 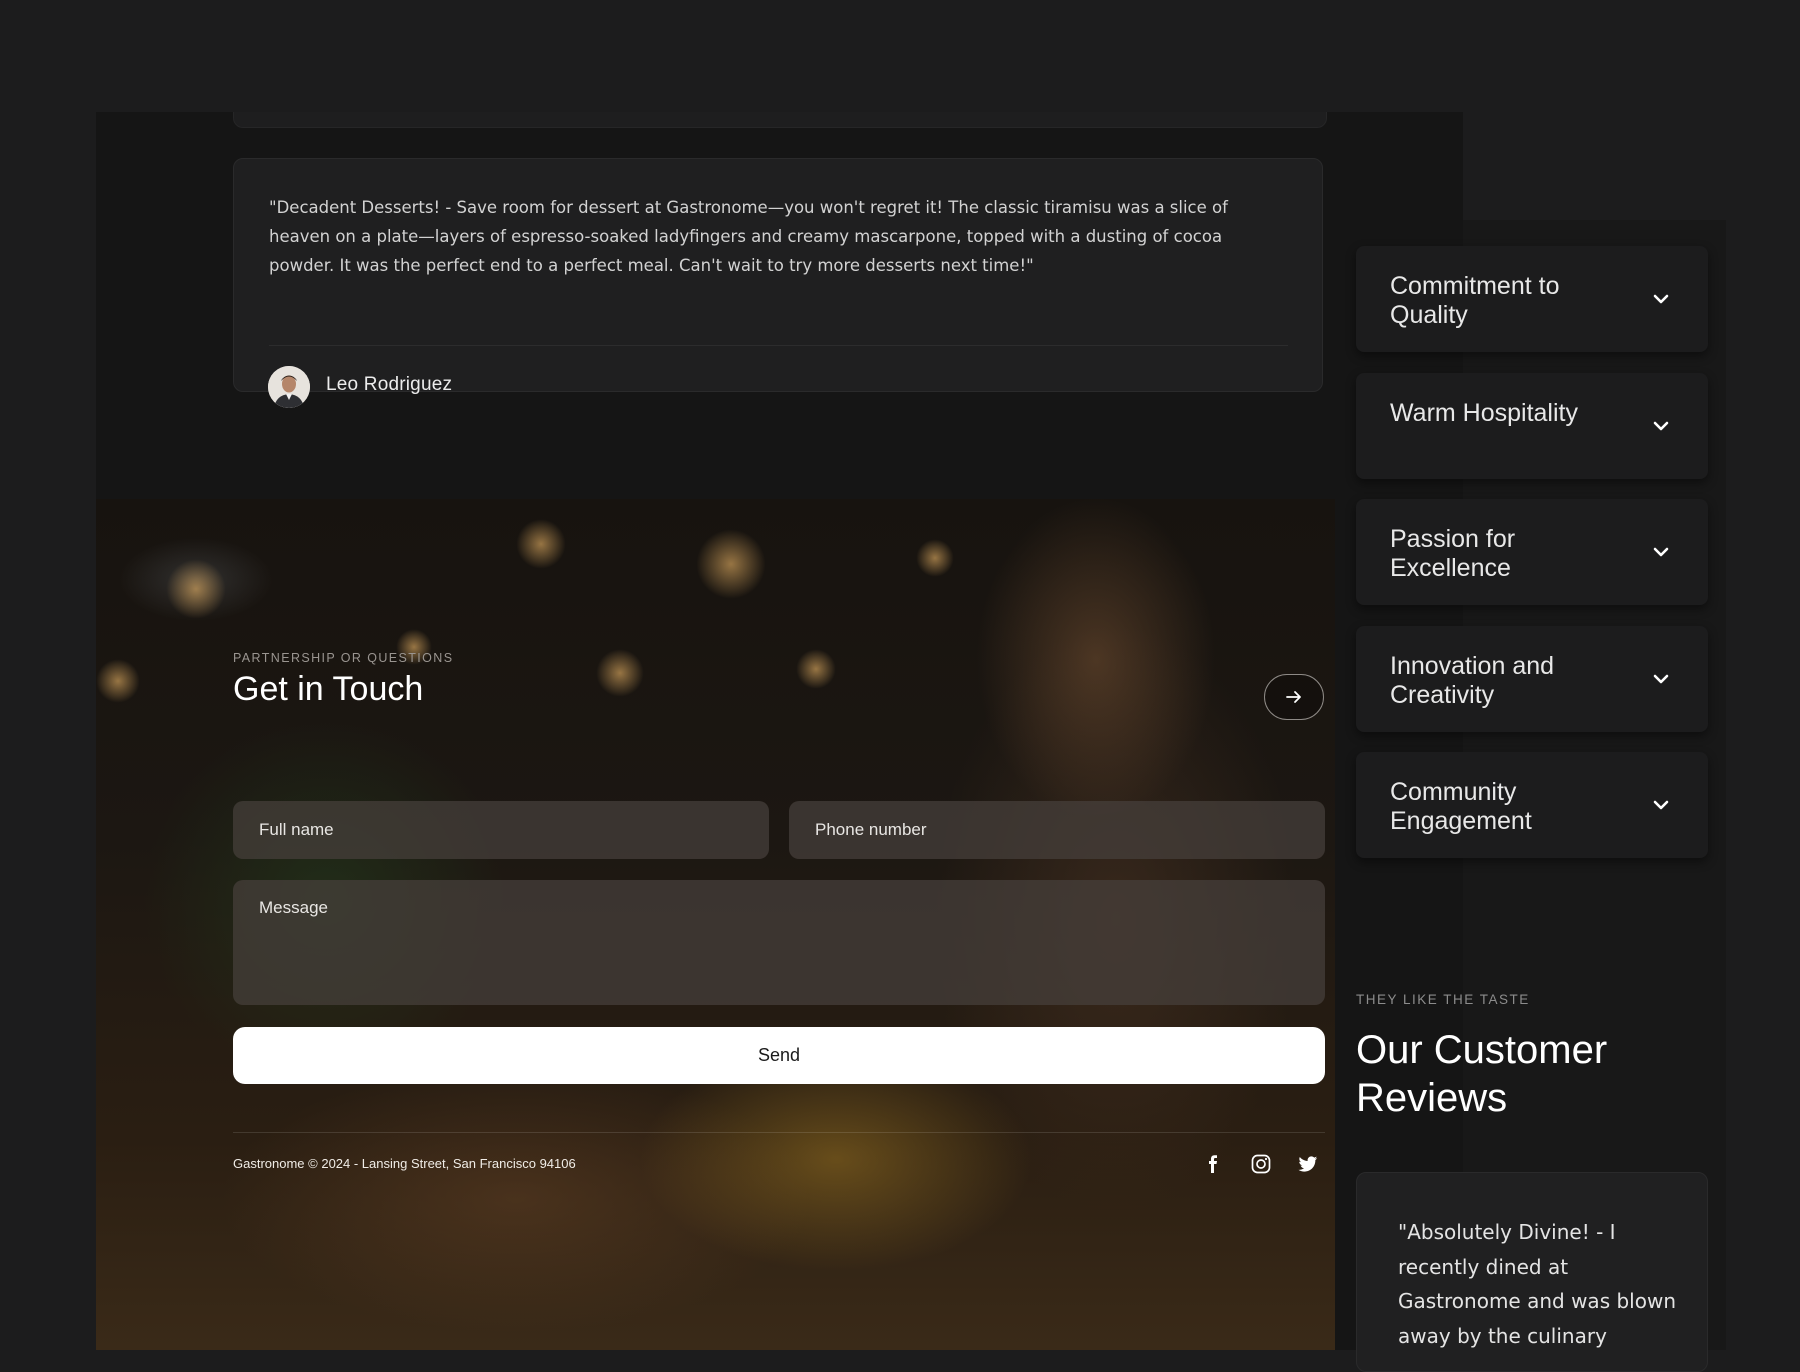 I want to click on contact-eyebrow: PARTNERSHIP OR QUESTIONS, so click(x=343, y=658).